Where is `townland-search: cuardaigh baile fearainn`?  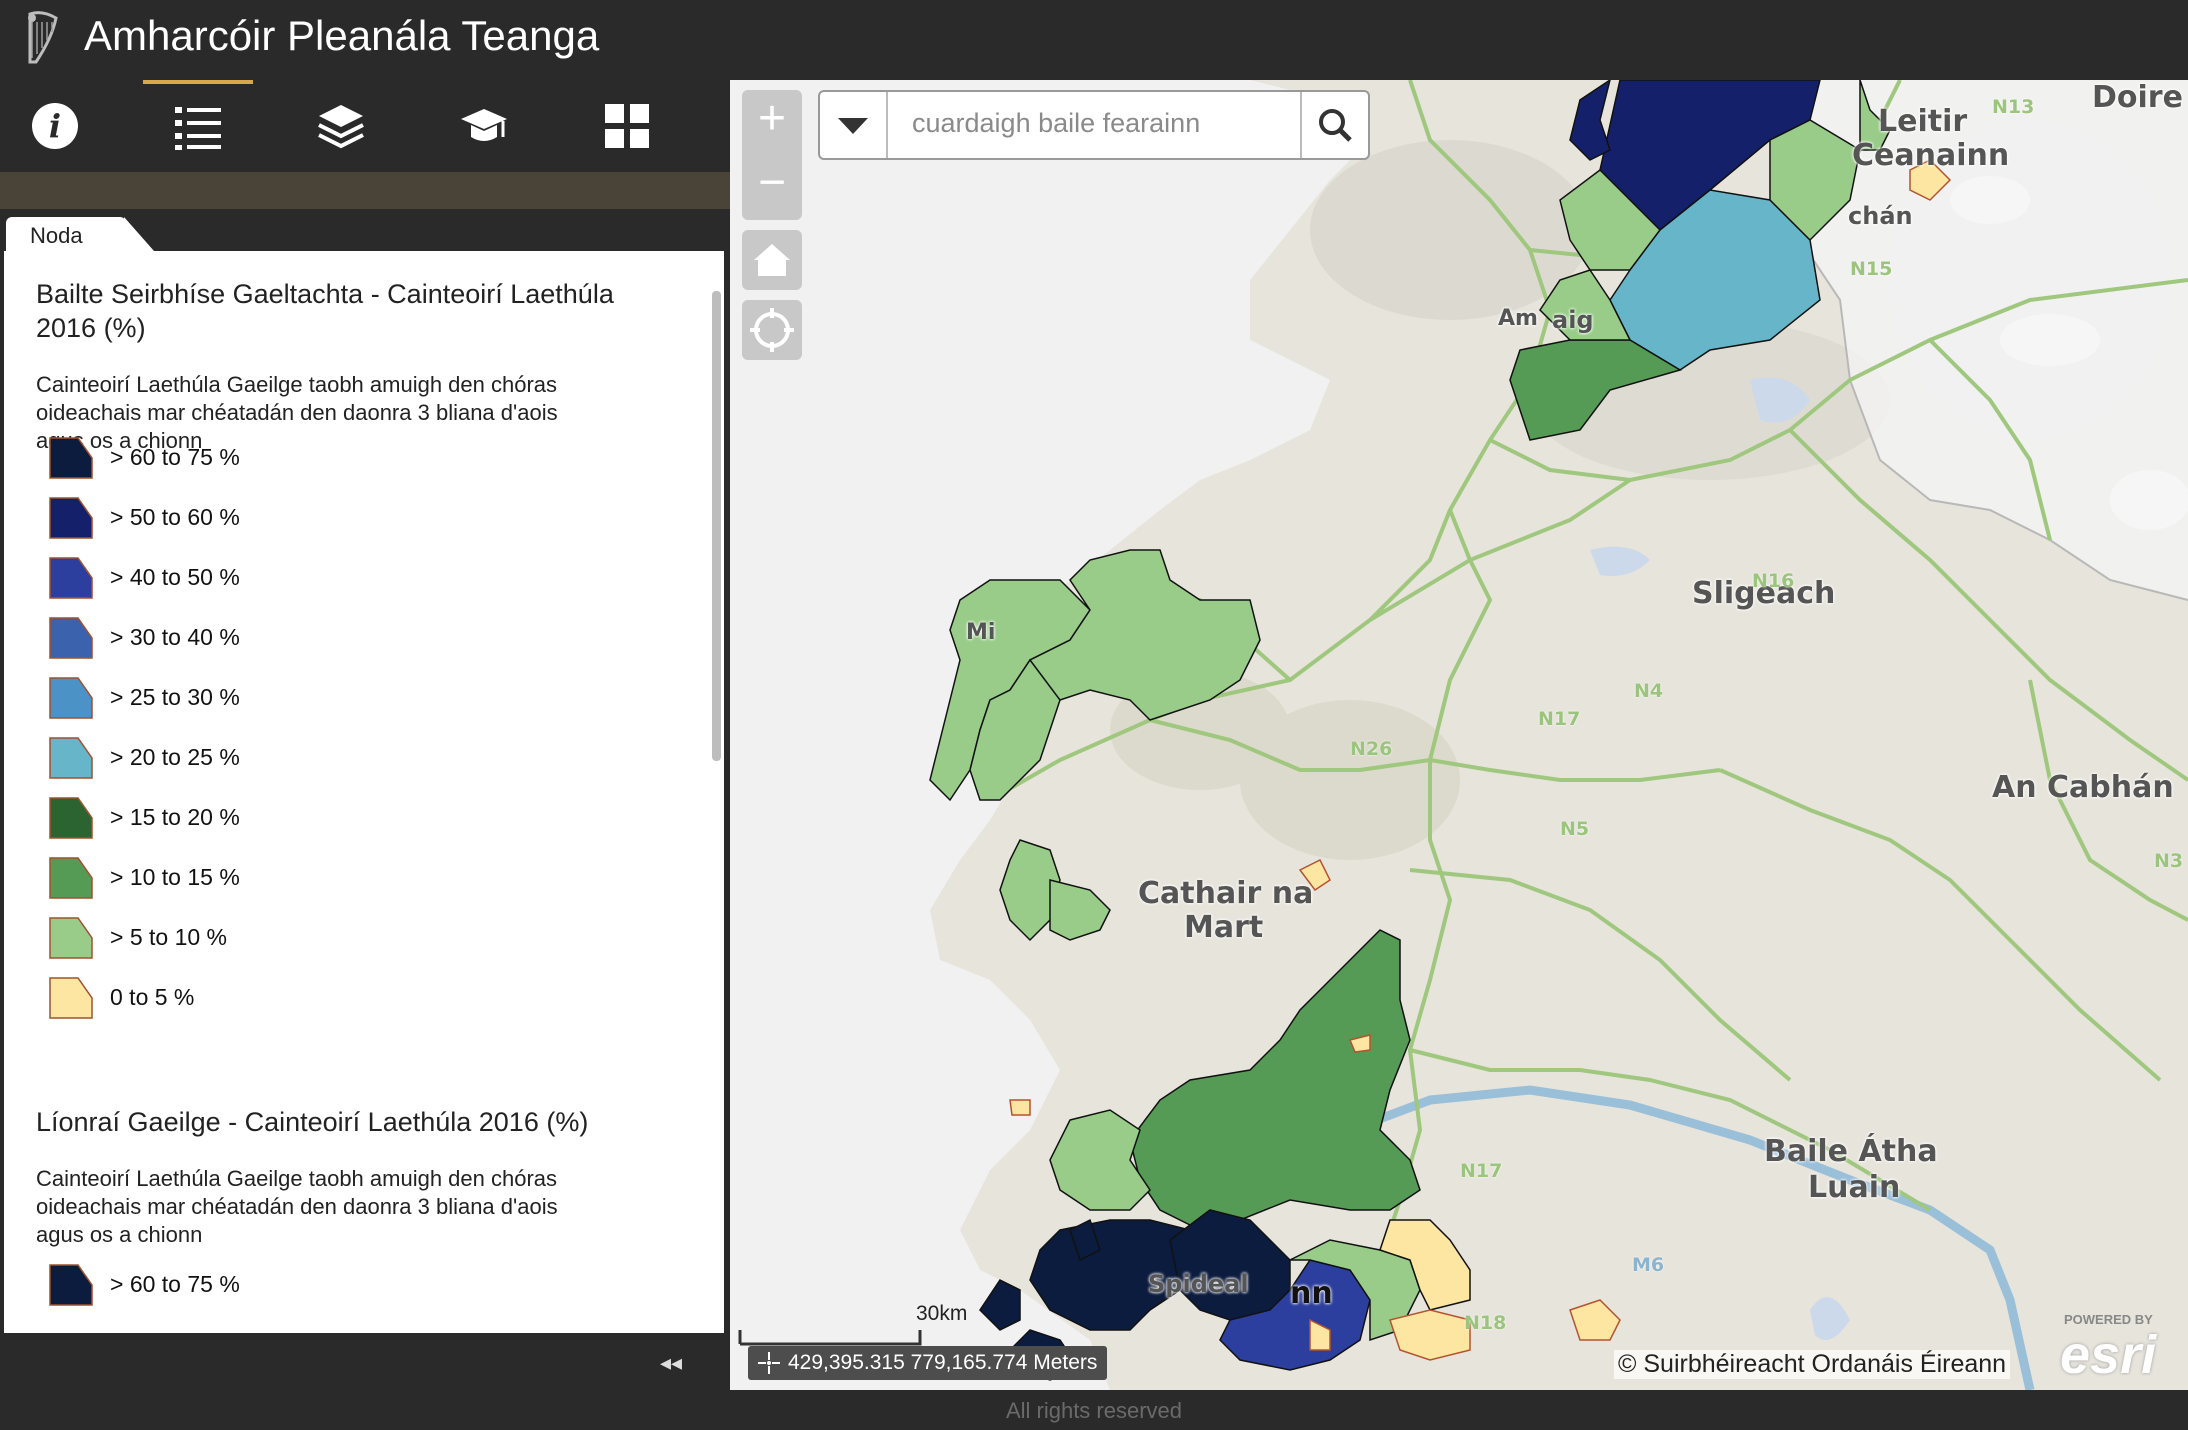 townland-search: cuardaigh baile fearainn is located at coordinates (1094, 125).